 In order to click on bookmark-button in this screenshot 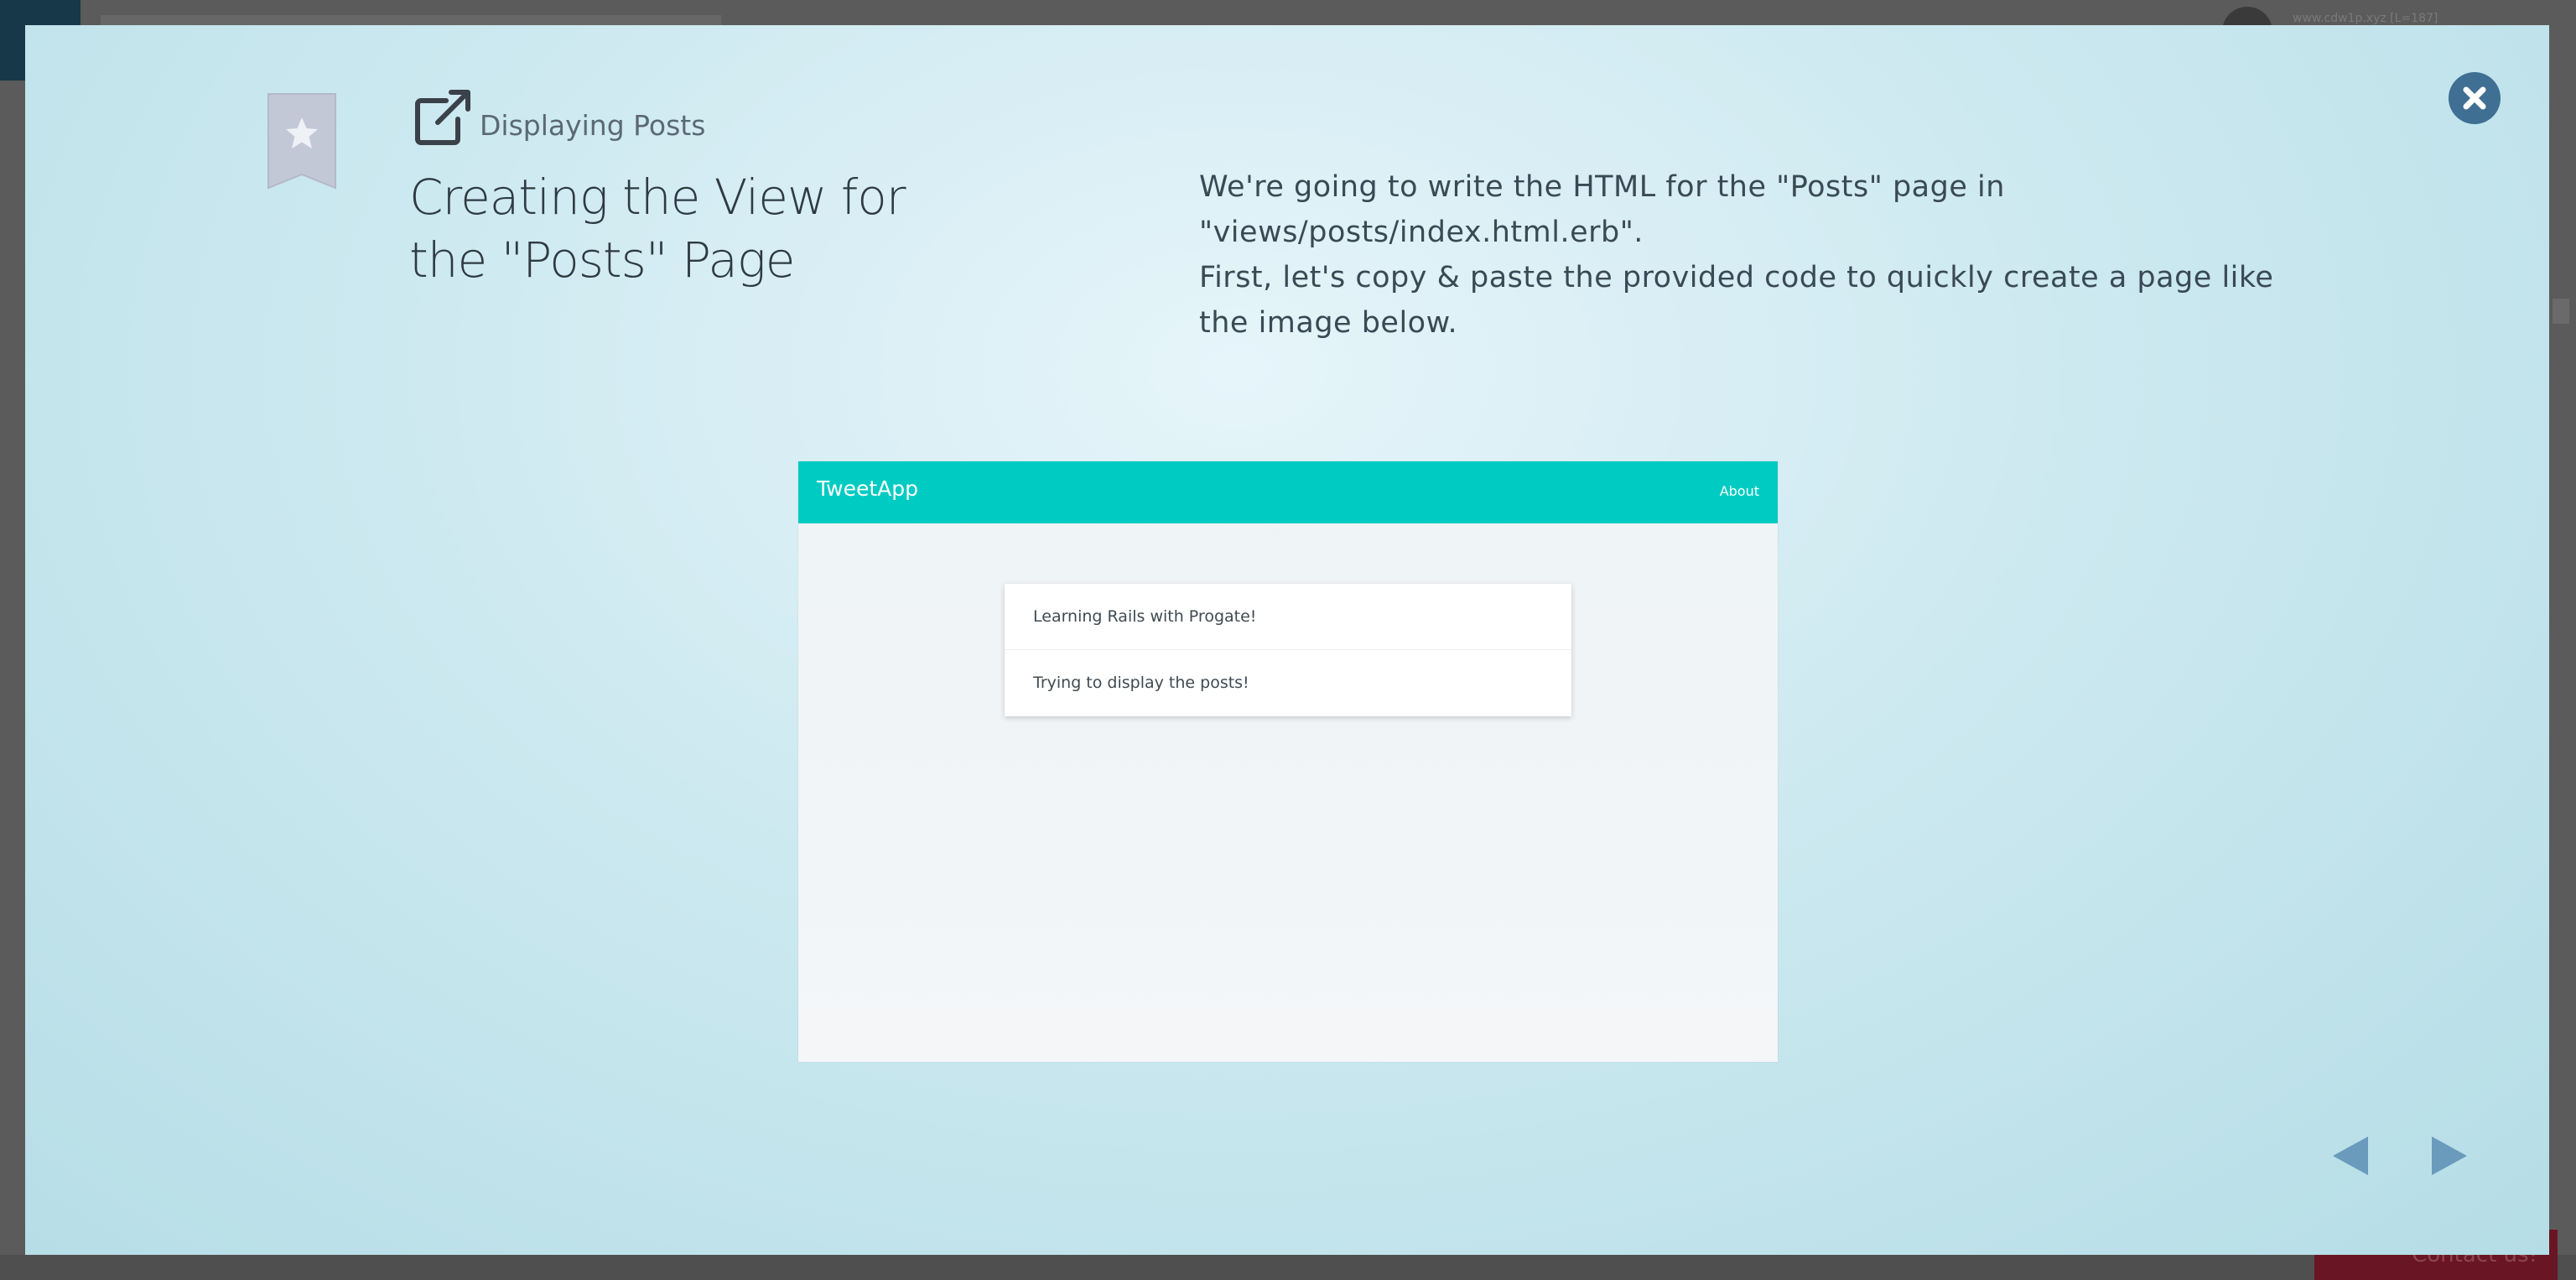, I will do `click(302, 141)`.